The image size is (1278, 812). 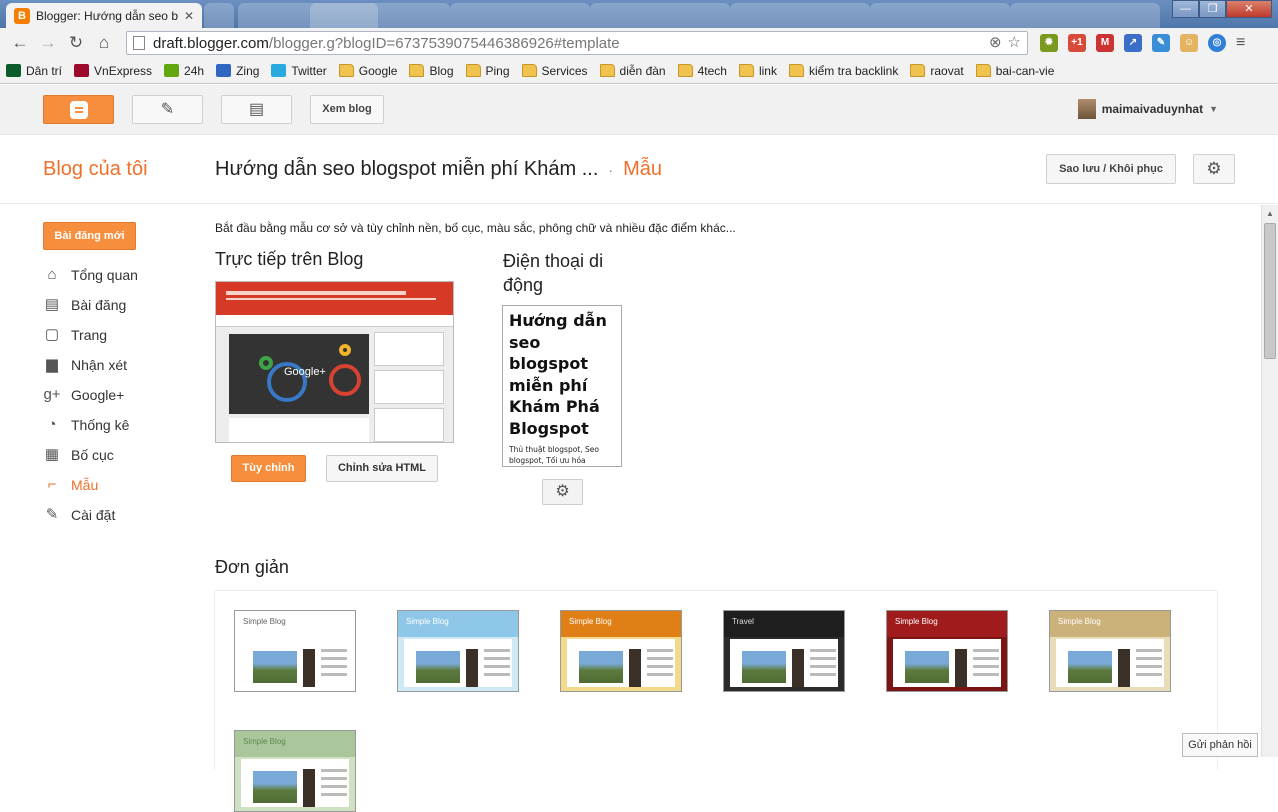 I want to click on scroll-up-icon: ▲, so click(x=1270, y=213).